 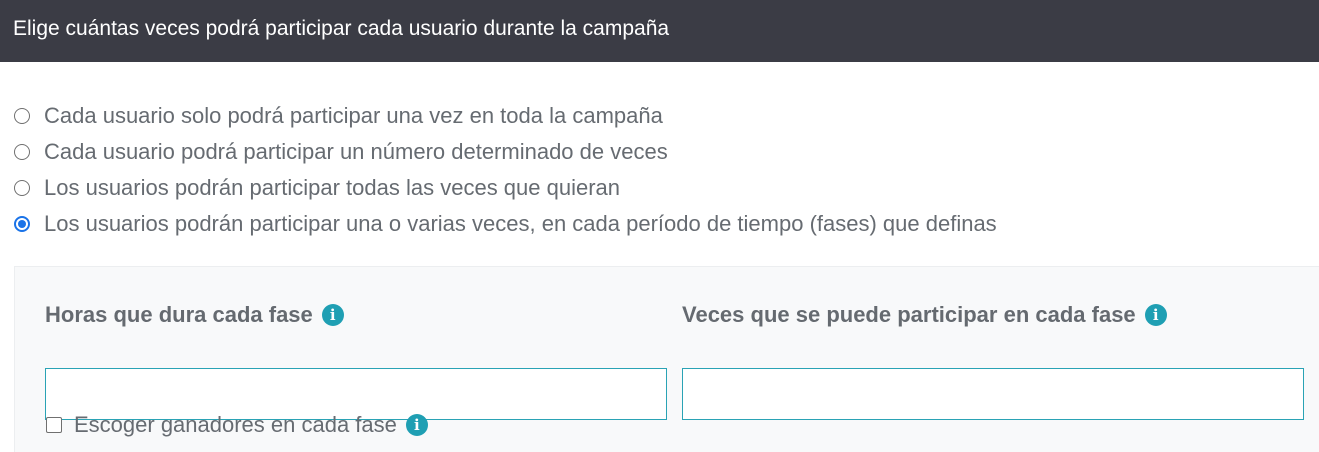 I want to click on hours-per-phase-label: Horas que dura cada fase i, so click(x=194, y=315).